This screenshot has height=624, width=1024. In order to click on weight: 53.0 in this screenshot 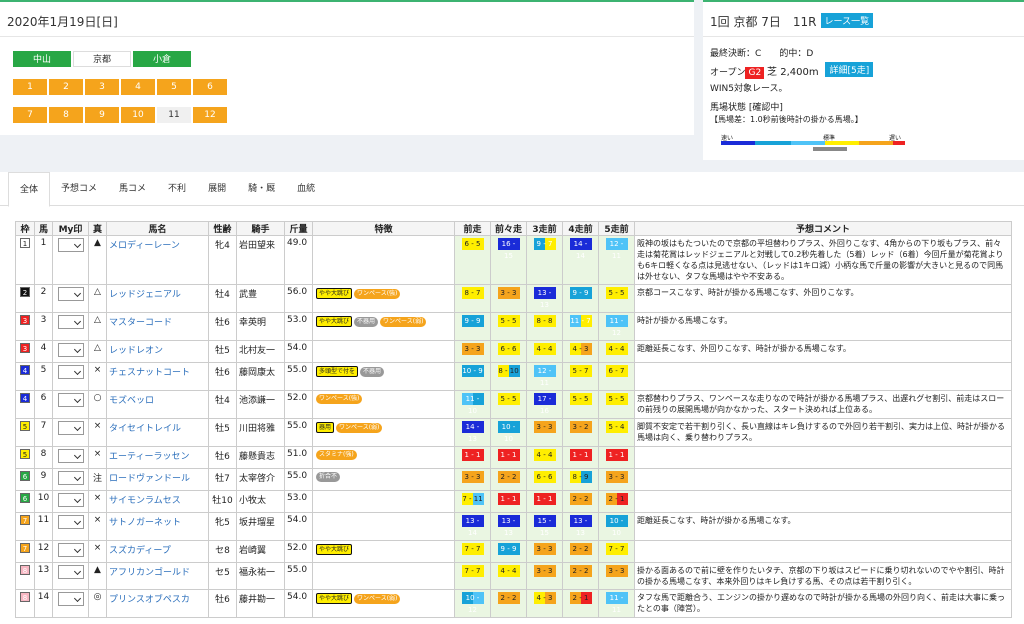, I will do `click(298, 501)`.